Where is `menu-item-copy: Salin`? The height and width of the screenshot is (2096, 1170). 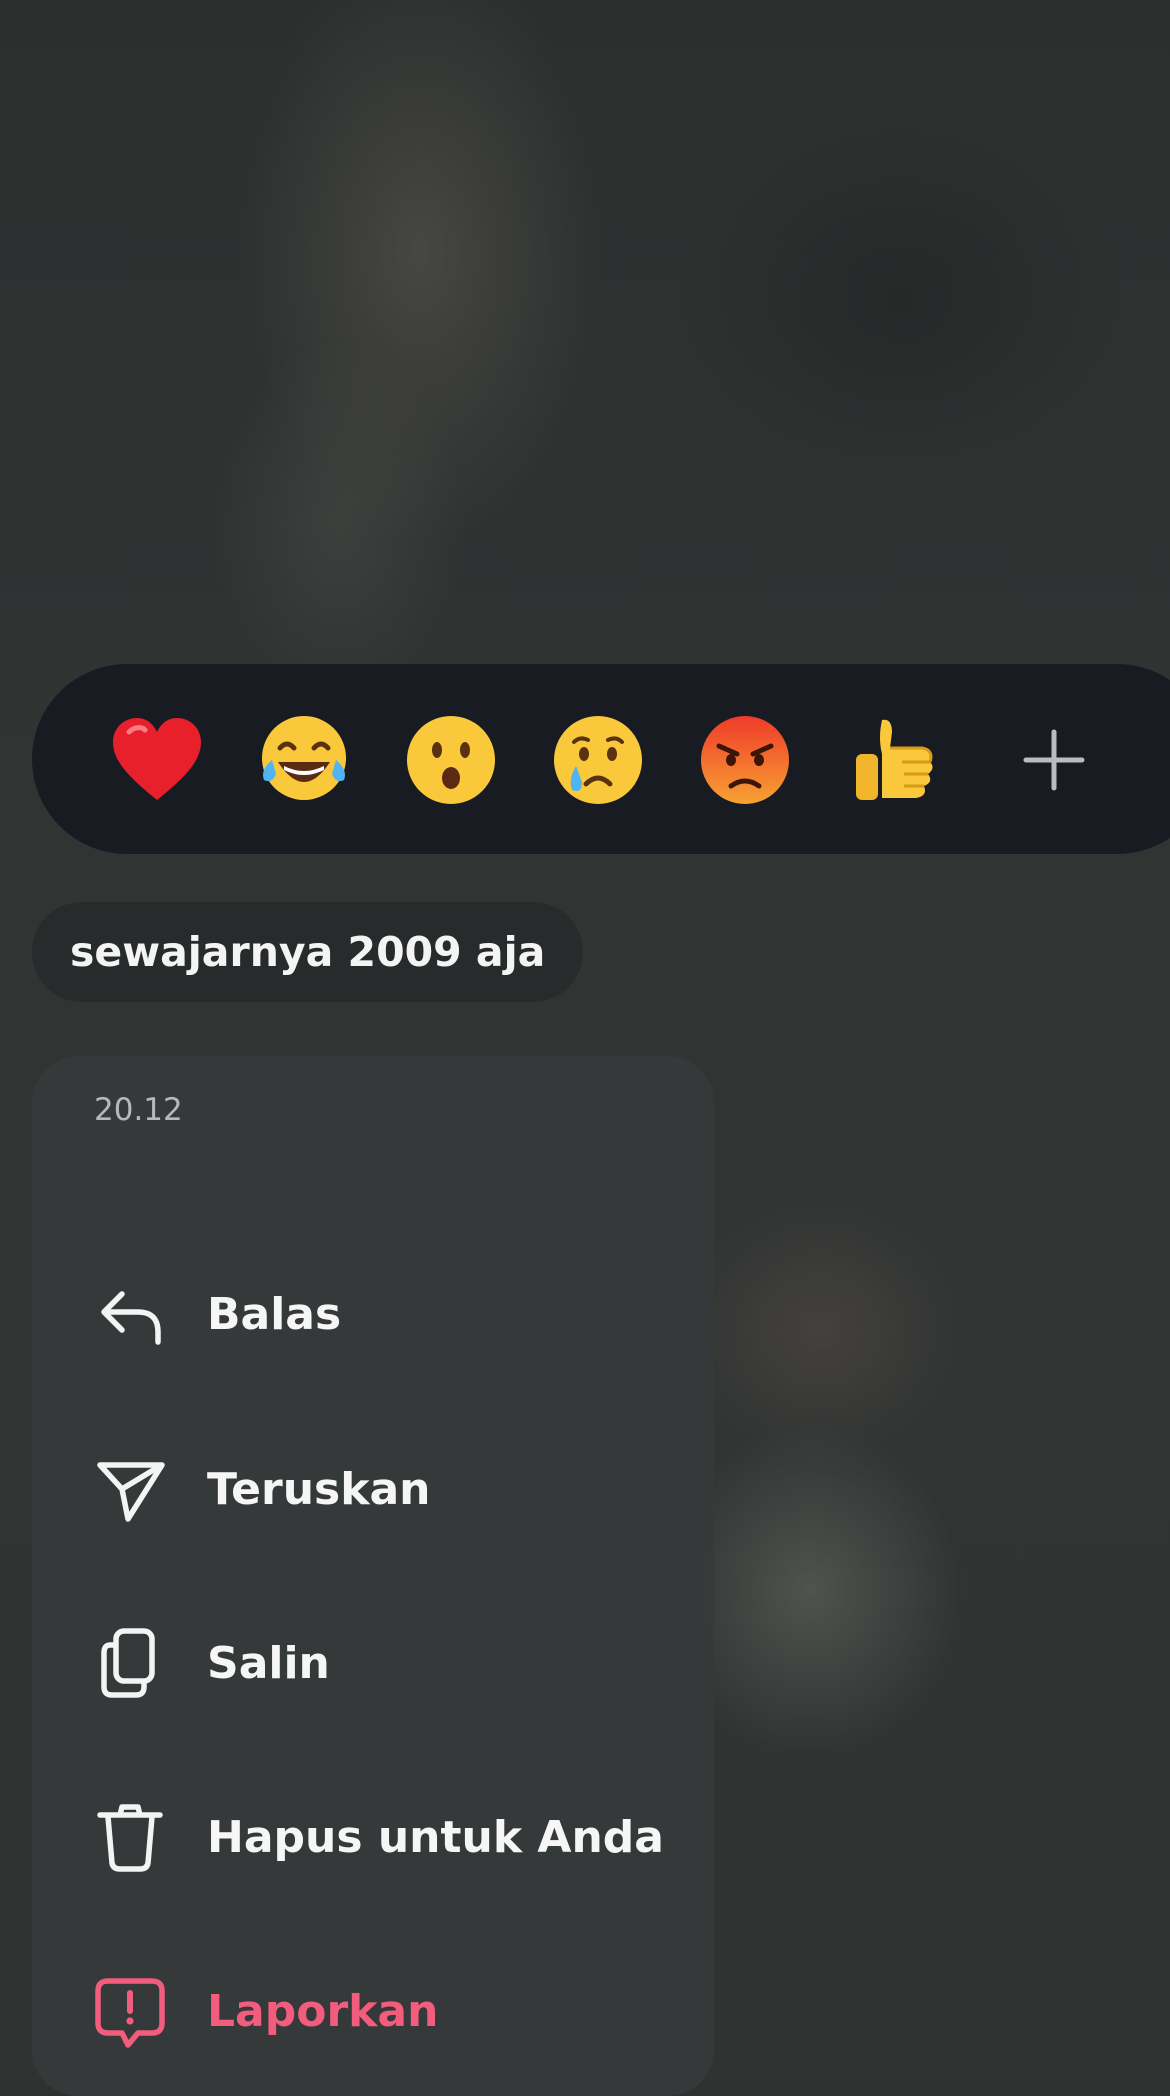 menu-item-copy: Salin is located at coordinates (373, 1663).